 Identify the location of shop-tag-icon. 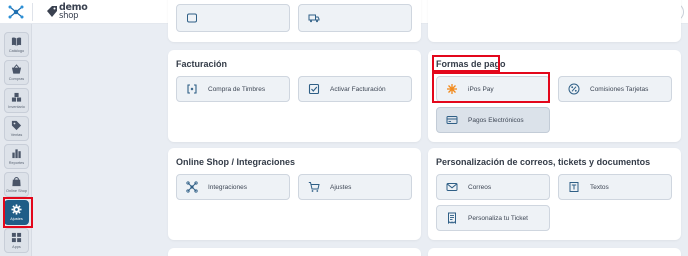
(52, 11).